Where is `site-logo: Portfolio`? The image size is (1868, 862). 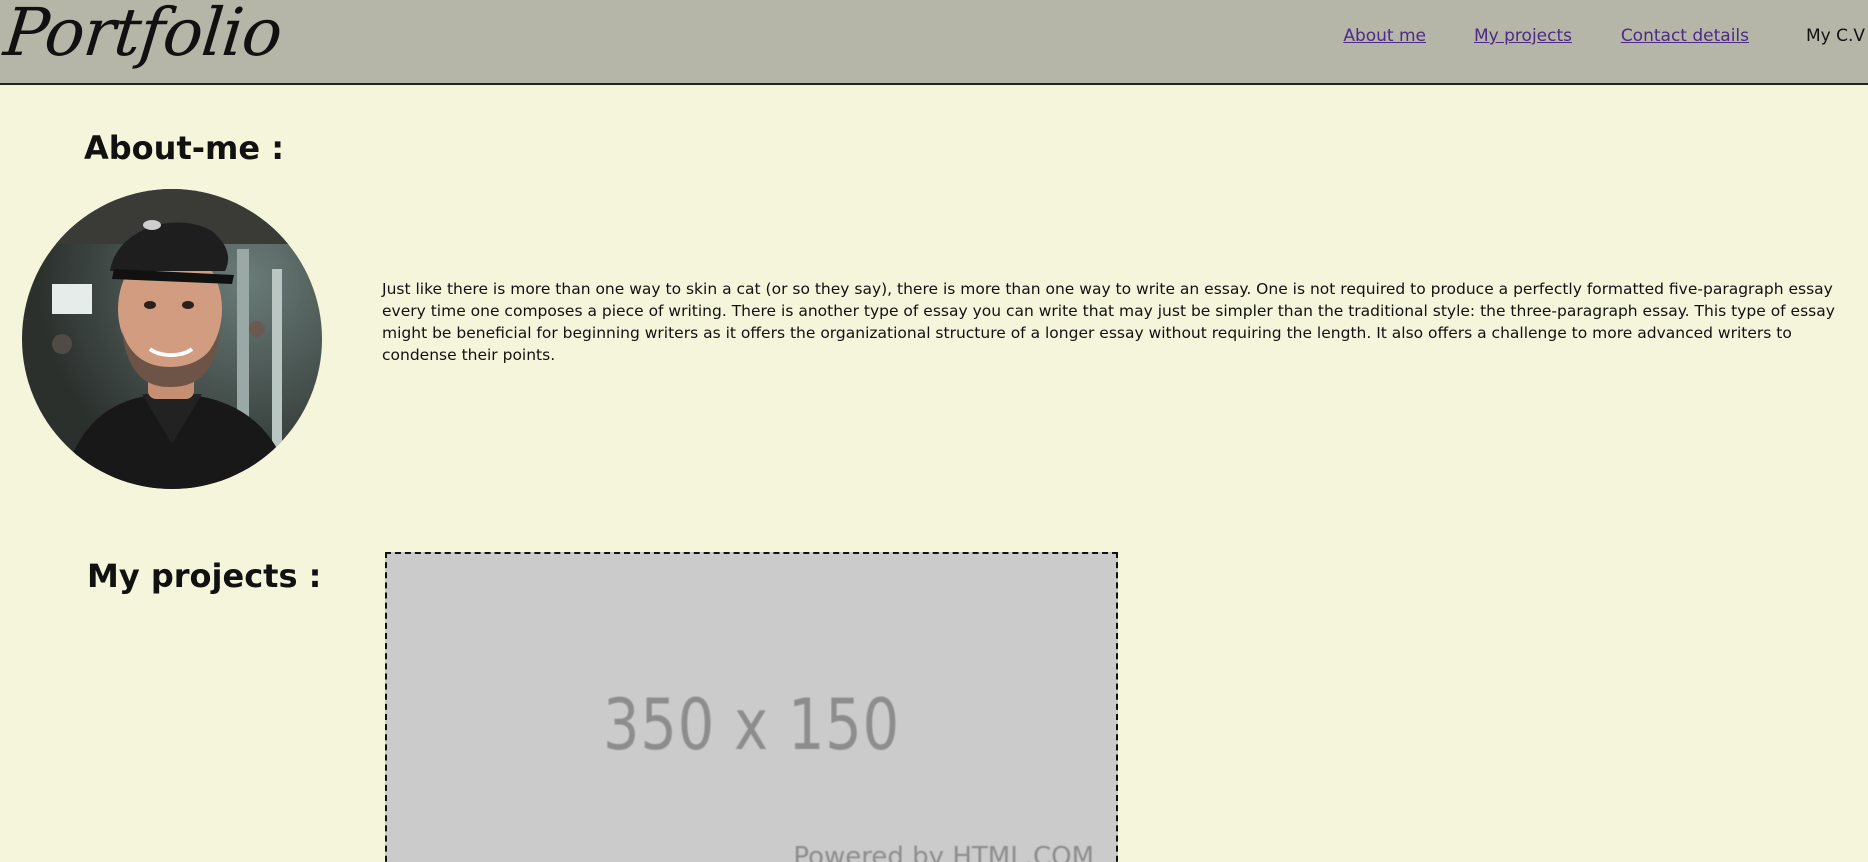
site-logo: Portfolio is located at coordinates (143, 35).